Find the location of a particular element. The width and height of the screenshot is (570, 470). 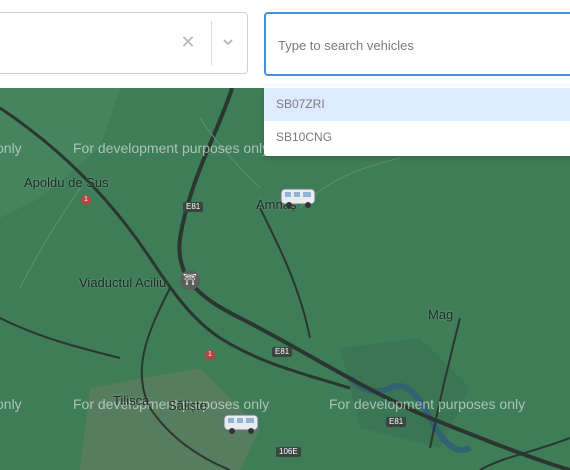

place-label: Mag is located at coordinates (441, 314).